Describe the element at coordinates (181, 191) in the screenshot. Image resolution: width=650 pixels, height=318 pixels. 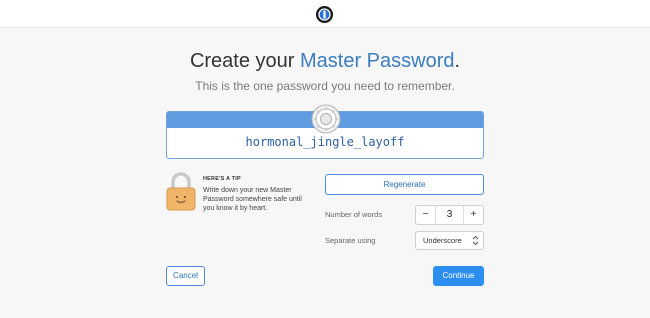
I see `padlock-icon` at that location.